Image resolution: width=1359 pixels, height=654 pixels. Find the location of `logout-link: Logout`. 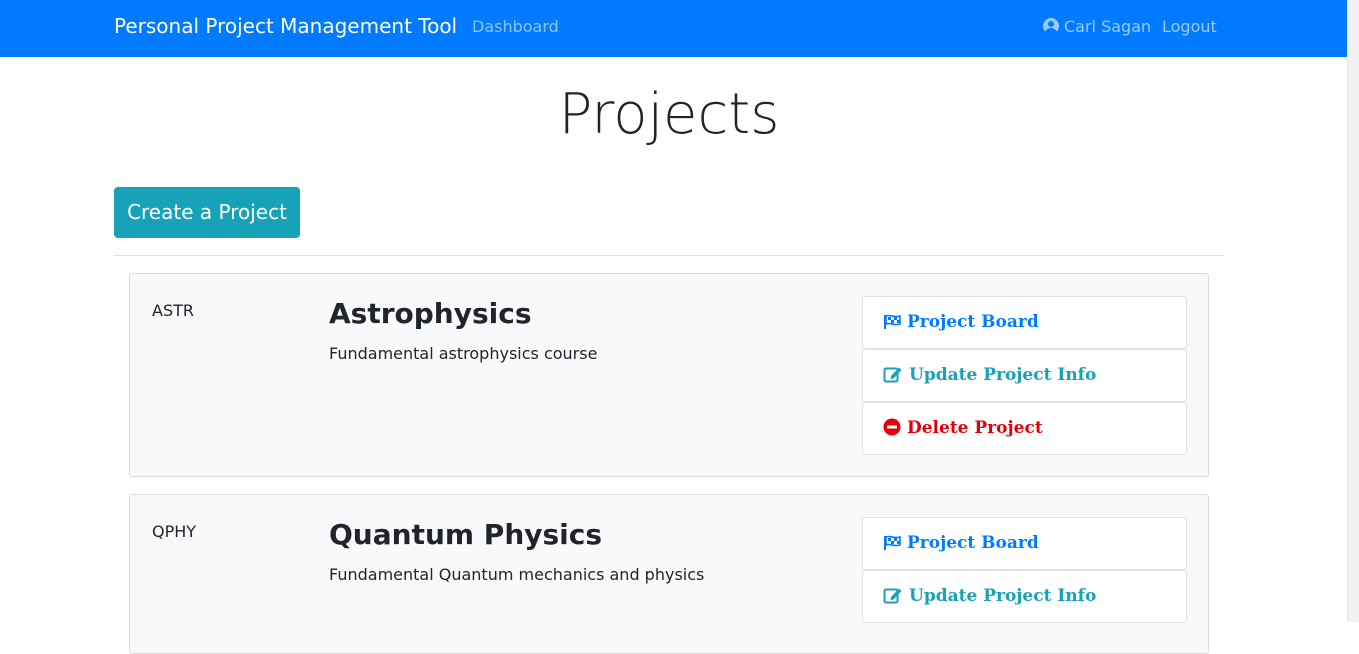

logout-link: Logout is located at coordinates (1189, 26).